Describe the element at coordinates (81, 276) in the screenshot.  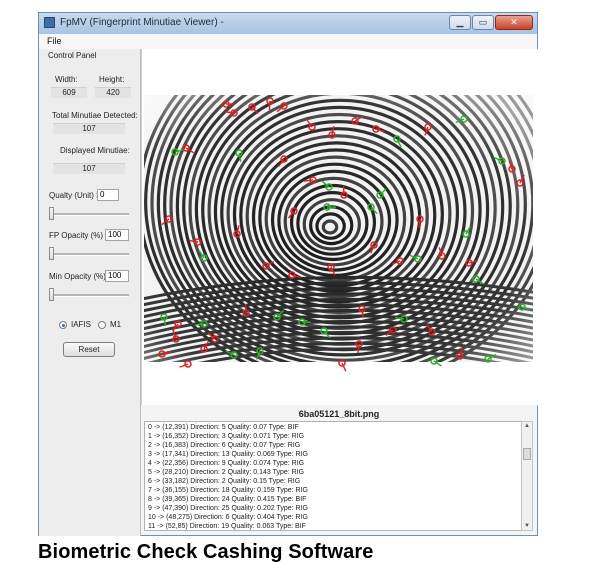
I see `min-opacity-label: Min Opacity (%) >` at that location.